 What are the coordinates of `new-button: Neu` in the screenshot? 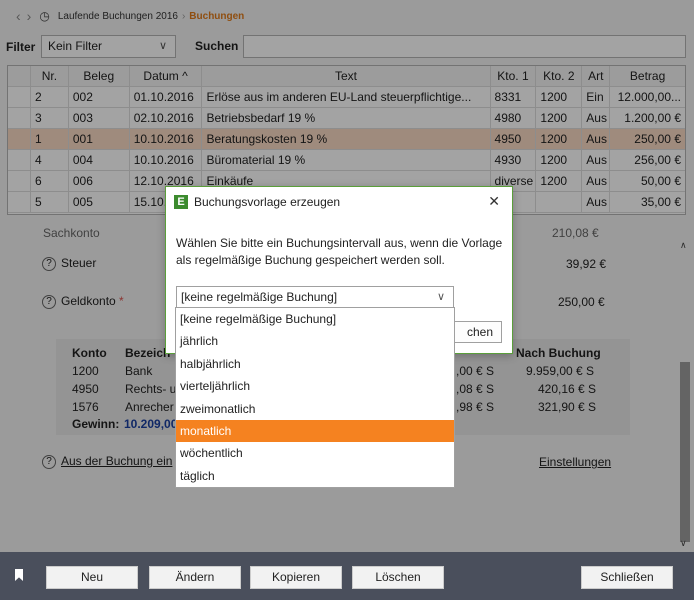 It's located at (92, 577).